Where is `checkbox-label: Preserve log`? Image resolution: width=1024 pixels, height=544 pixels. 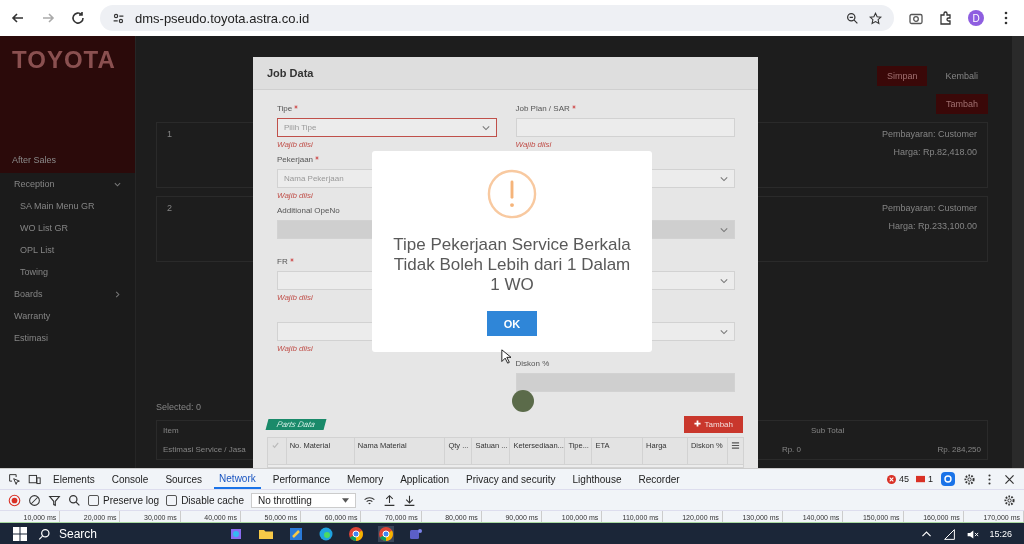
checkbox-label: Preserve log is located at coordinates (131, 500).